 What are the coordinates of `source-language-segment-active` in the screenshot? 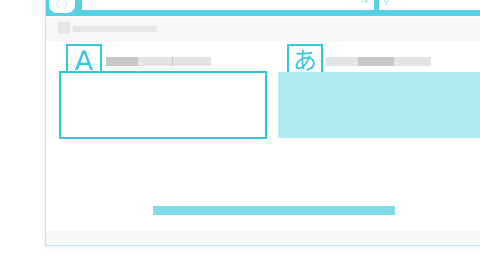 It's located at (122, 61).